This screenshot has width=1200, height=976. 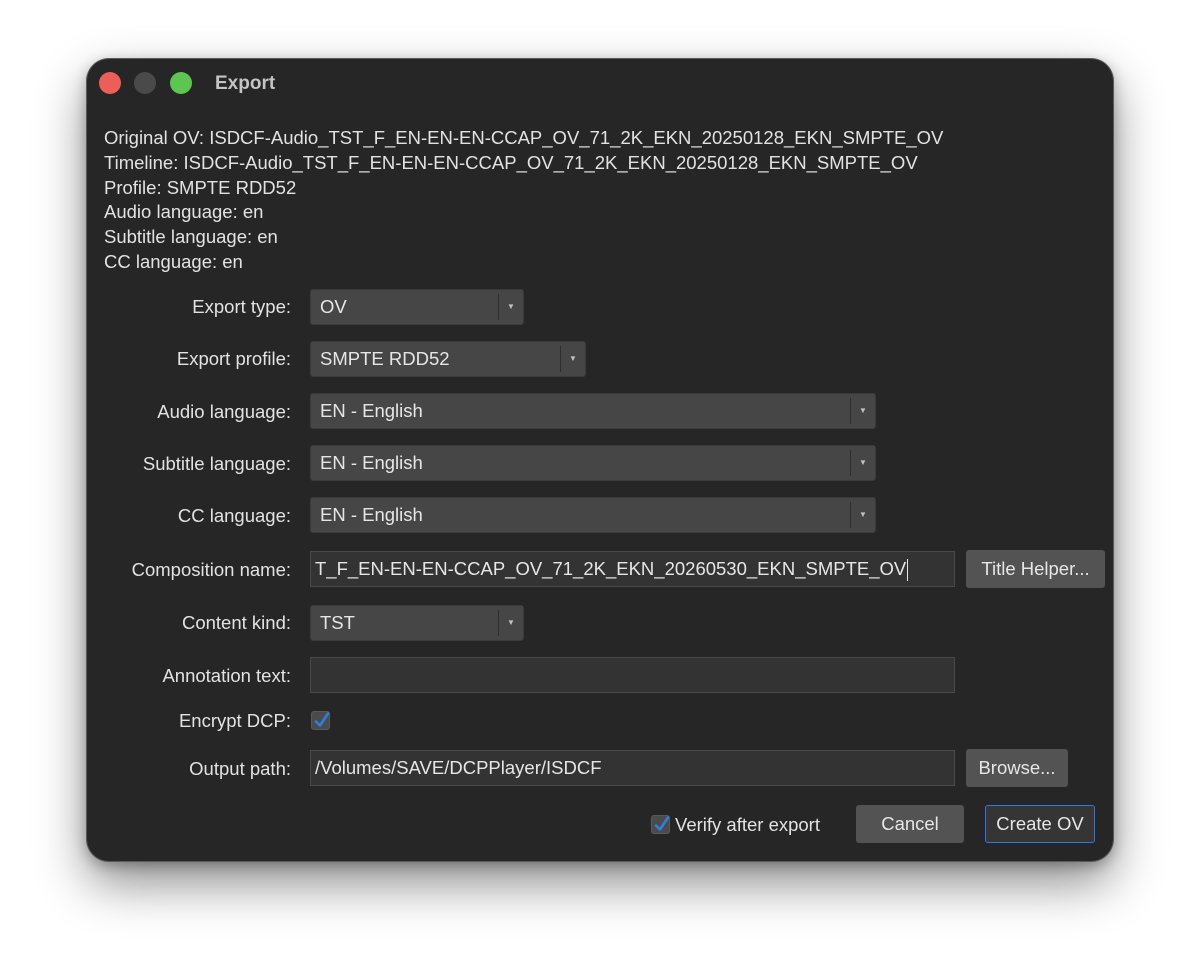 What do you see at coordinates (371, 462) in the screenshot?
I see `subtitle-language-value: EN - English` at bounding box center [371, 462].